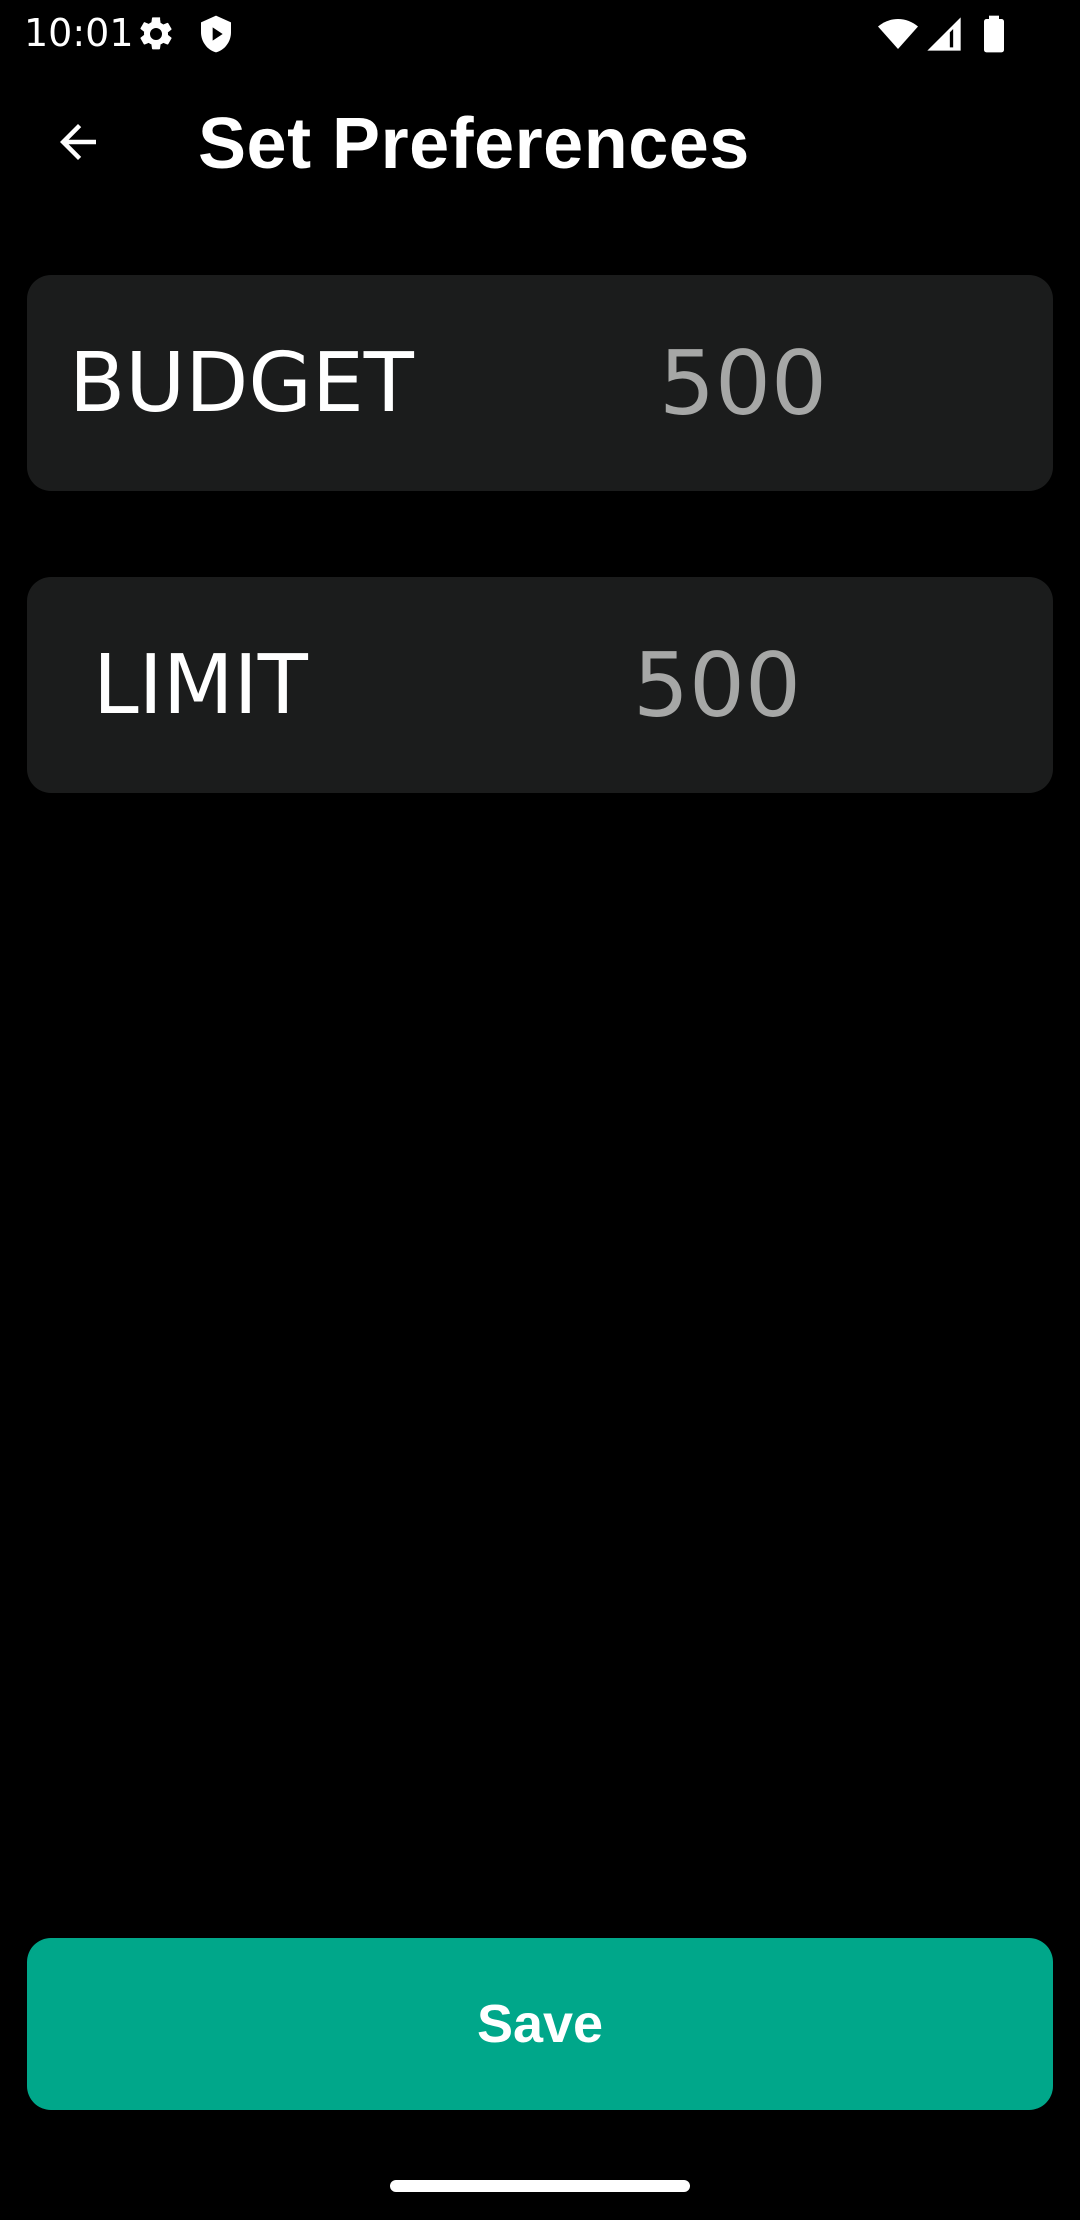  Describe the element at coordinates (540, 2186) in the screenshot. I see `gesture-nav-handle` at that location.